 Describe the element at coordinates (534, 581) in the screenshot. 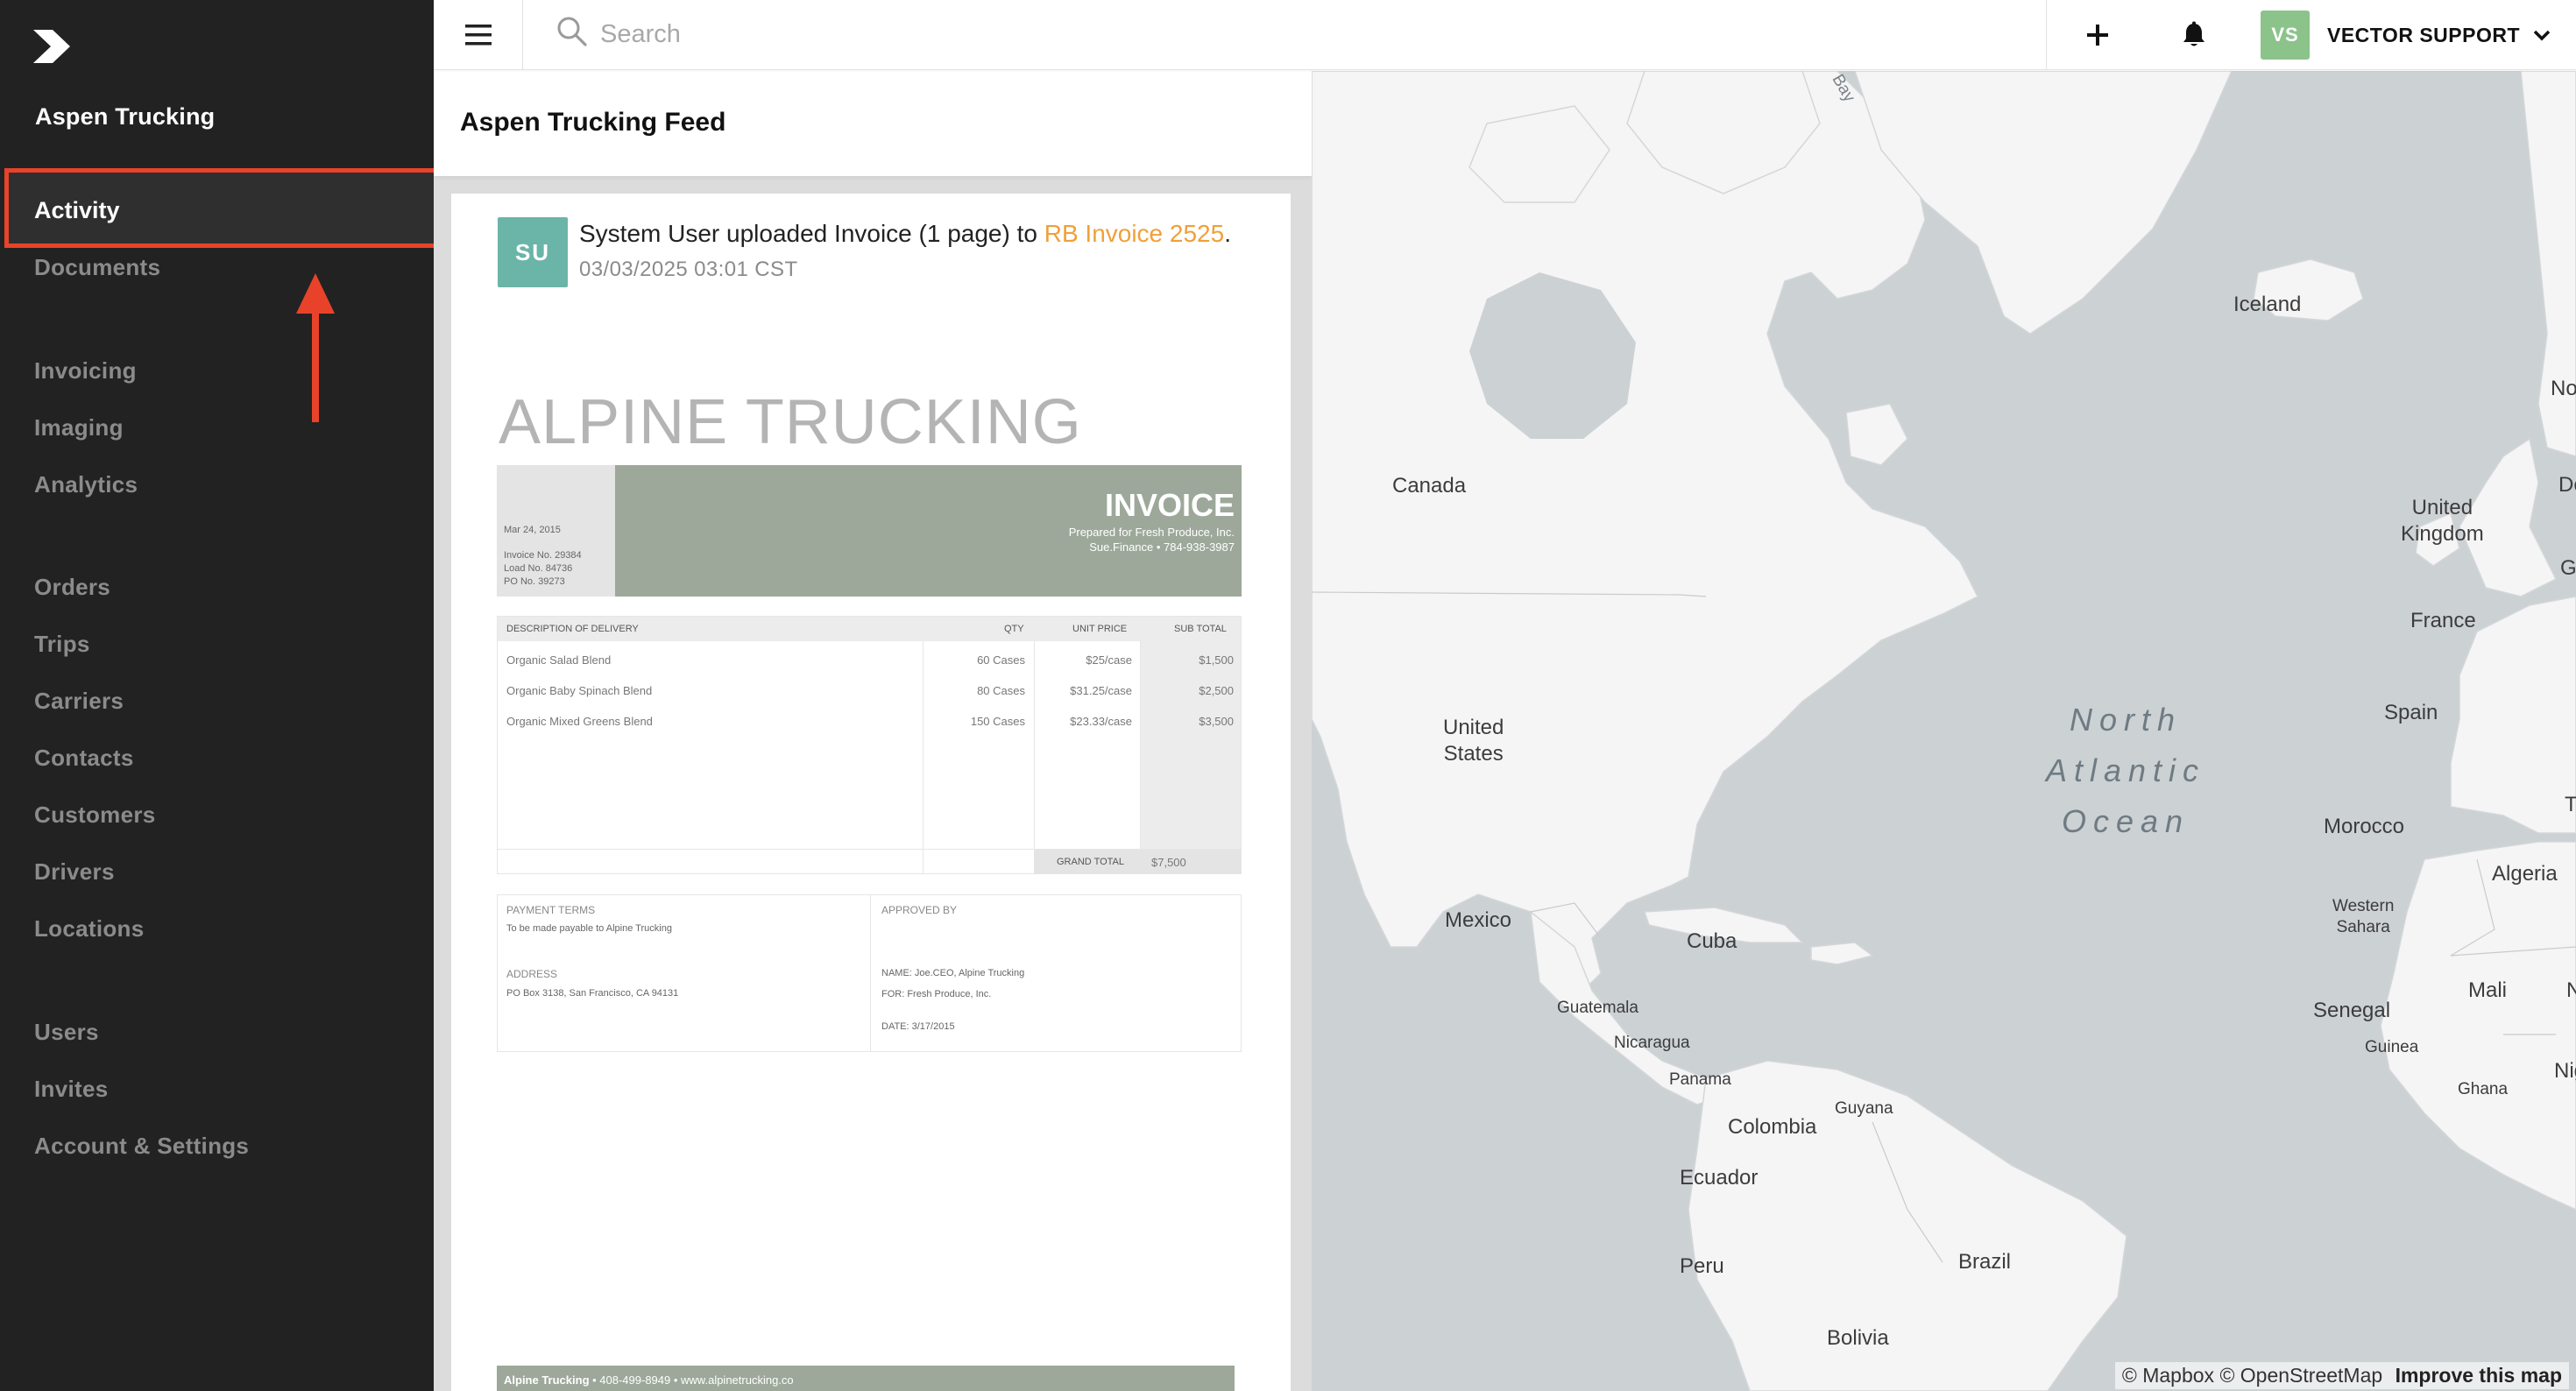

I see `doc-po-no: PO No. 39273` at that location.